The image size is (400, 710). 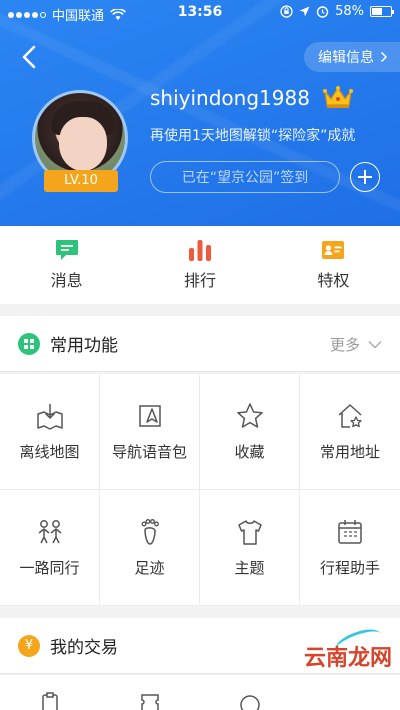 I want to click on checkin-button: 已在“望京公园”签到, so click(x=245, y=177).